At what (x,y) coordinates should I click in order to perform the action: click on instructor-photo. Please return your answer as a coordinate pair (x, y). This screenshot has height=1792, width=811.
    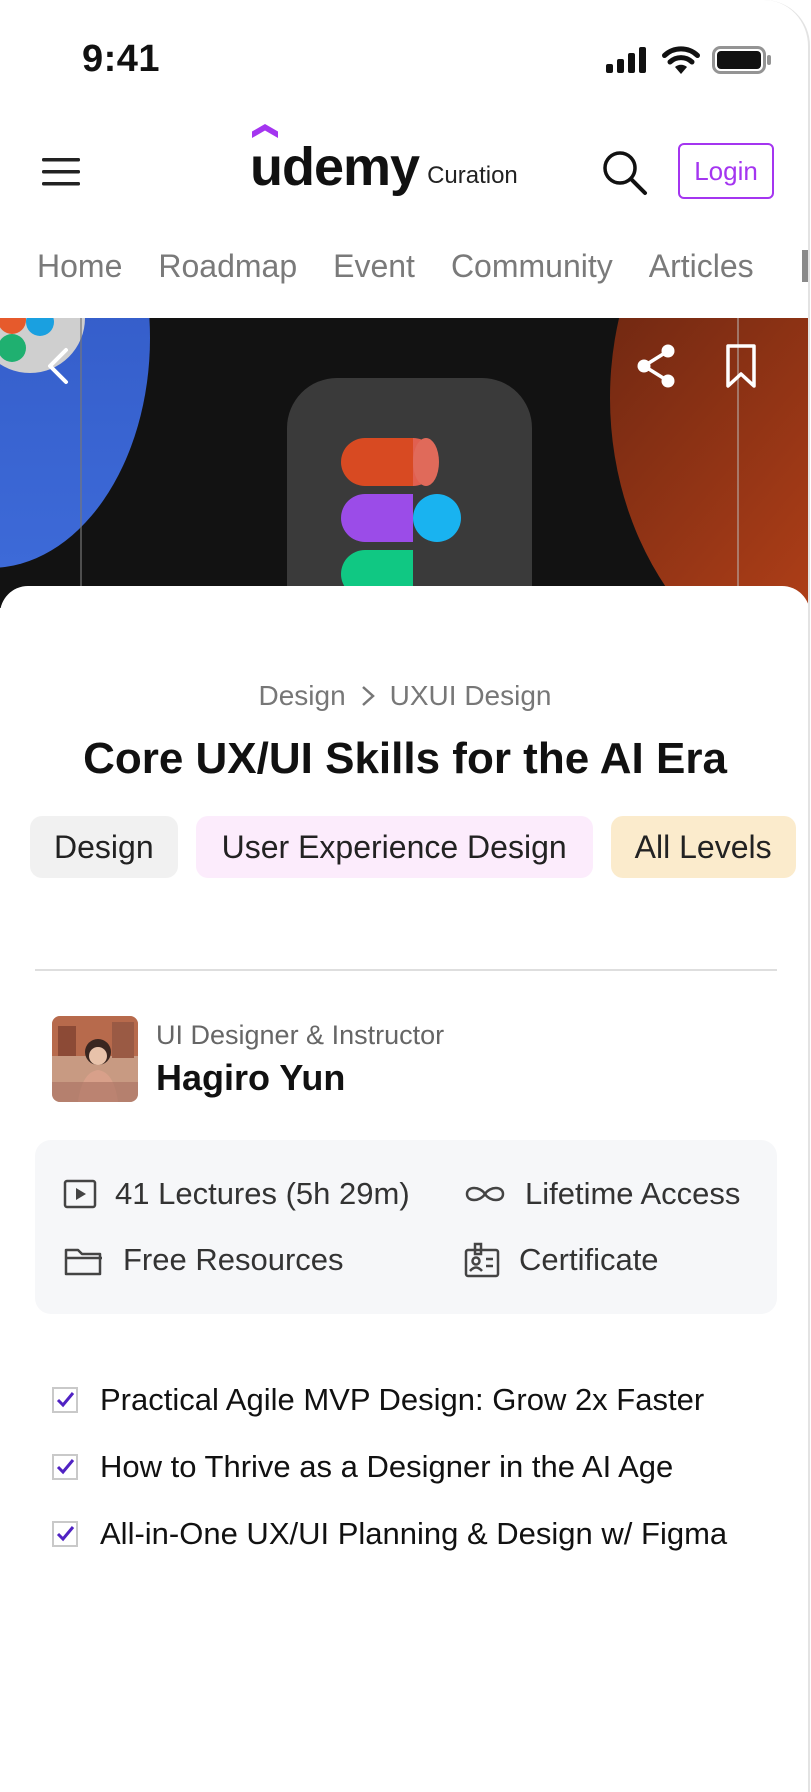
    Looking at the image, I should click on (95, 1059).